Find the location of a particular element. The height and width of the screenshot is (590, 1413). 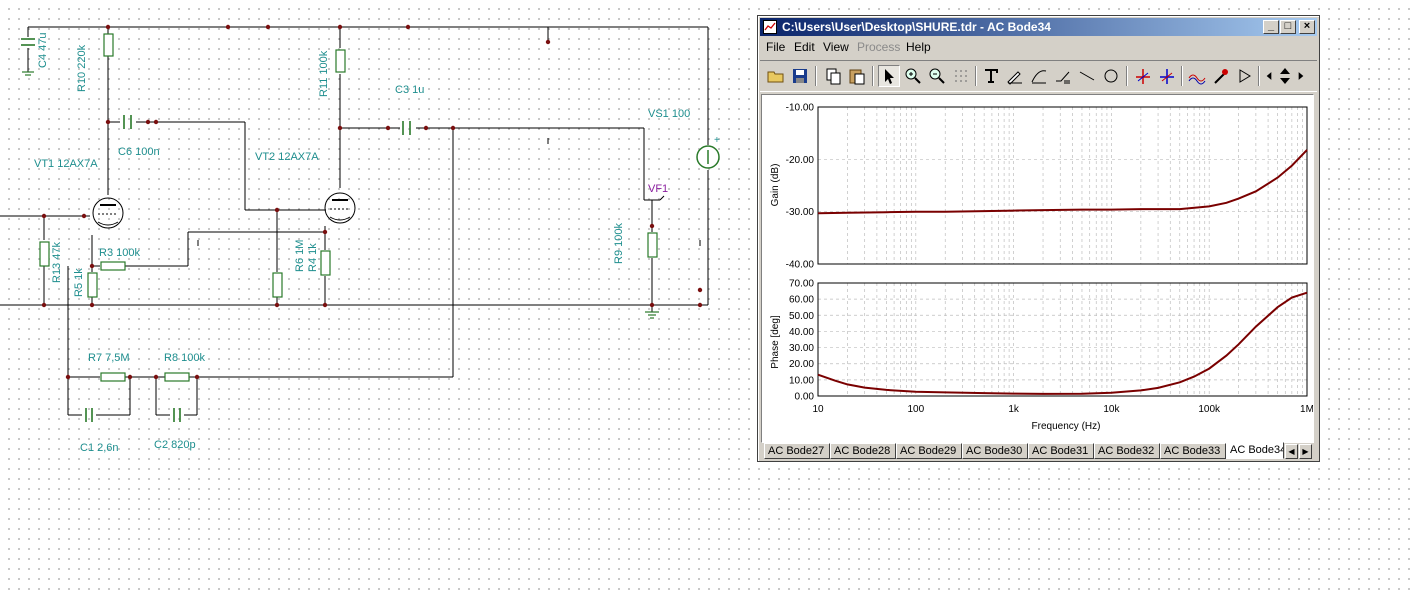

gain-ytick-label: -20.00 is located at coordinates (800, 160).